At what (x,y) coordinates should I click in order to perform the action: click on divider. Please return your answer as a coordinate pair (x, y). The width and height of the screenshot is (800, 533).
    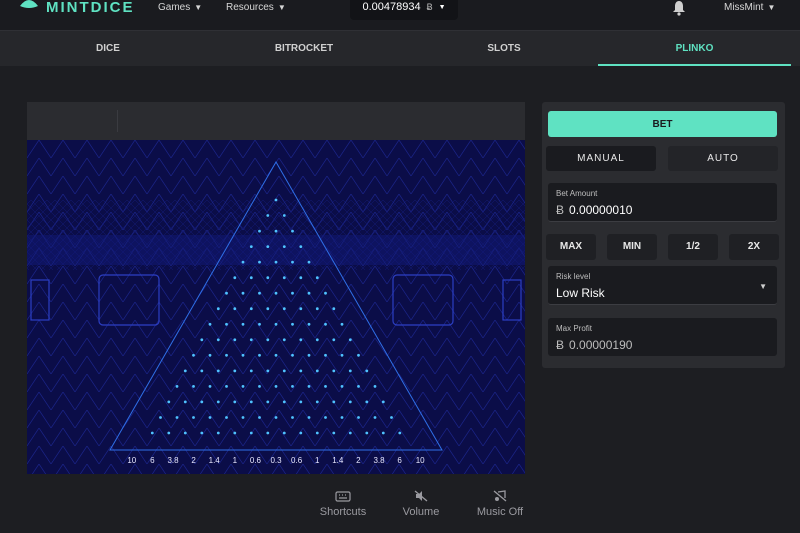
    Looking at the image, I should click on (117, 121).